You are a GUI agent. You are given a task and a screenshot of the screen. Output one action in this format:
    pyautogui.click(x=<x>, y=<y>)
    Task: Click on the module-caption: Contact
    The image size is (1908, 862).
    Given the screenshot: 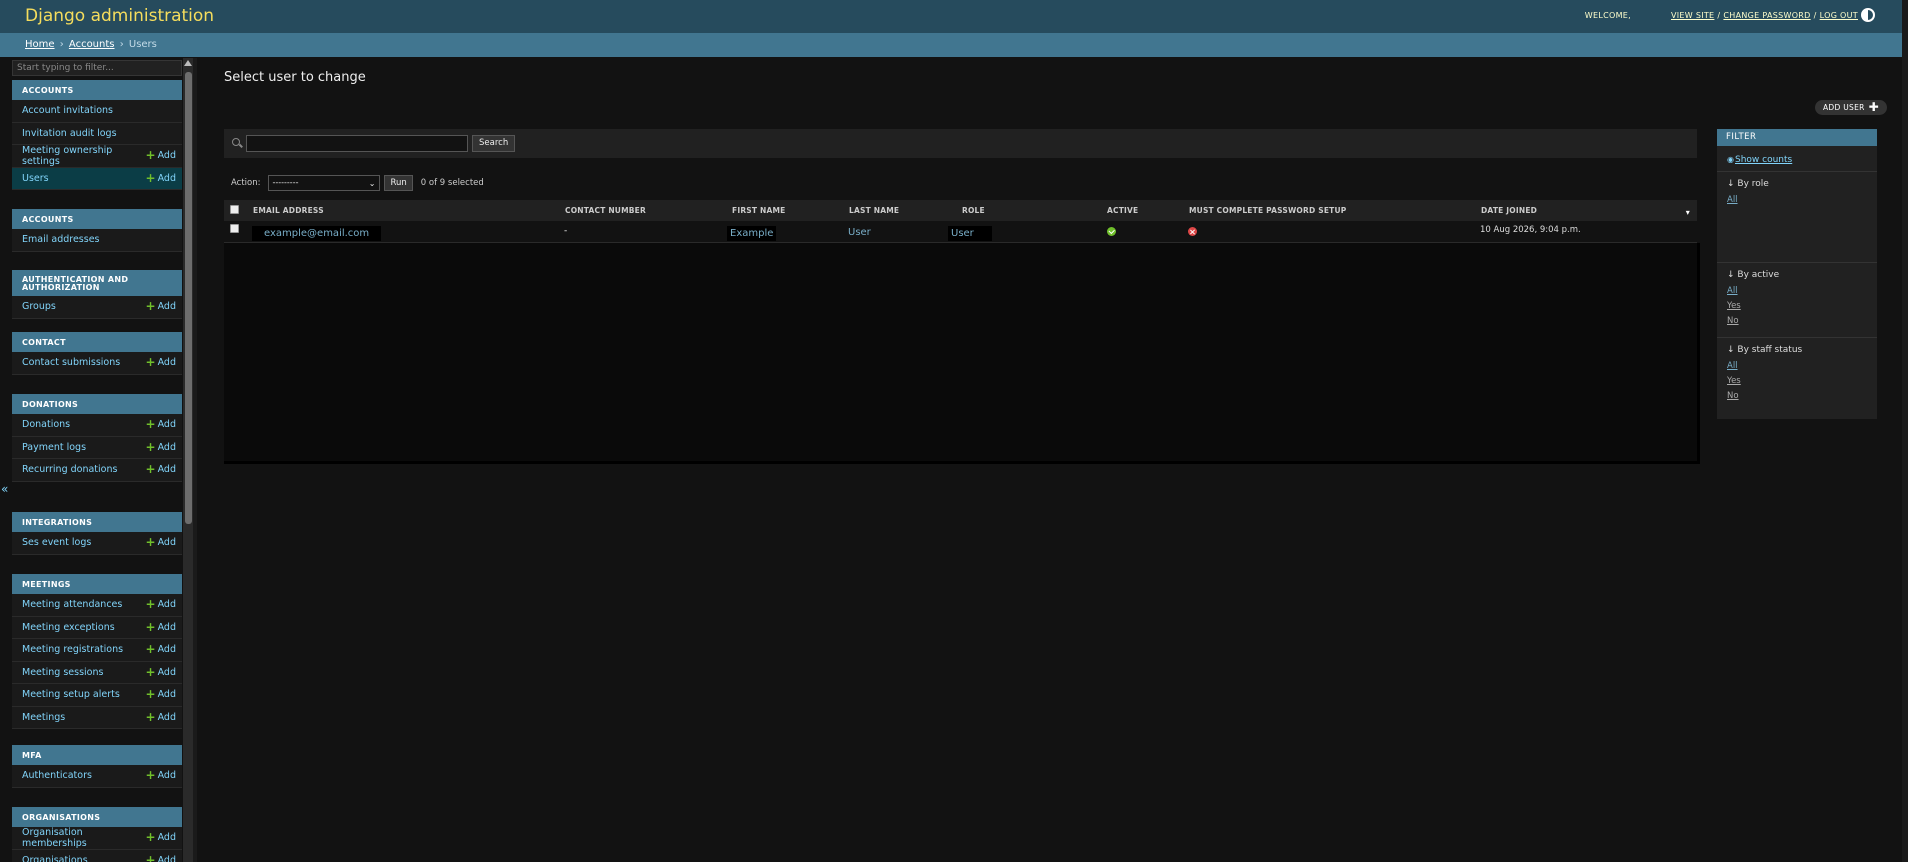 What is the action you would take?
    pyautogui.click(x=97, y=342)
    